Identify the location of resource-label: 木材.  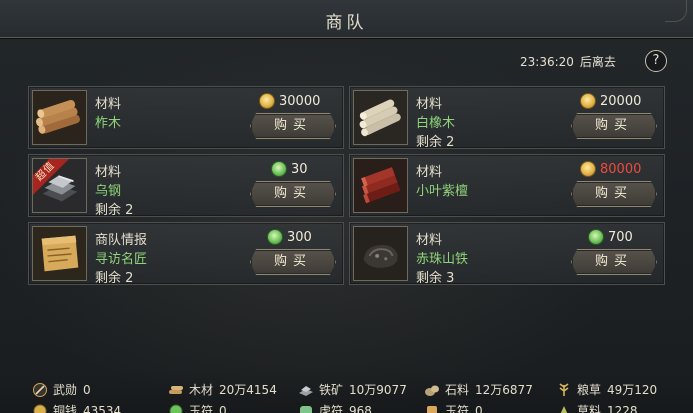
(201, 390).